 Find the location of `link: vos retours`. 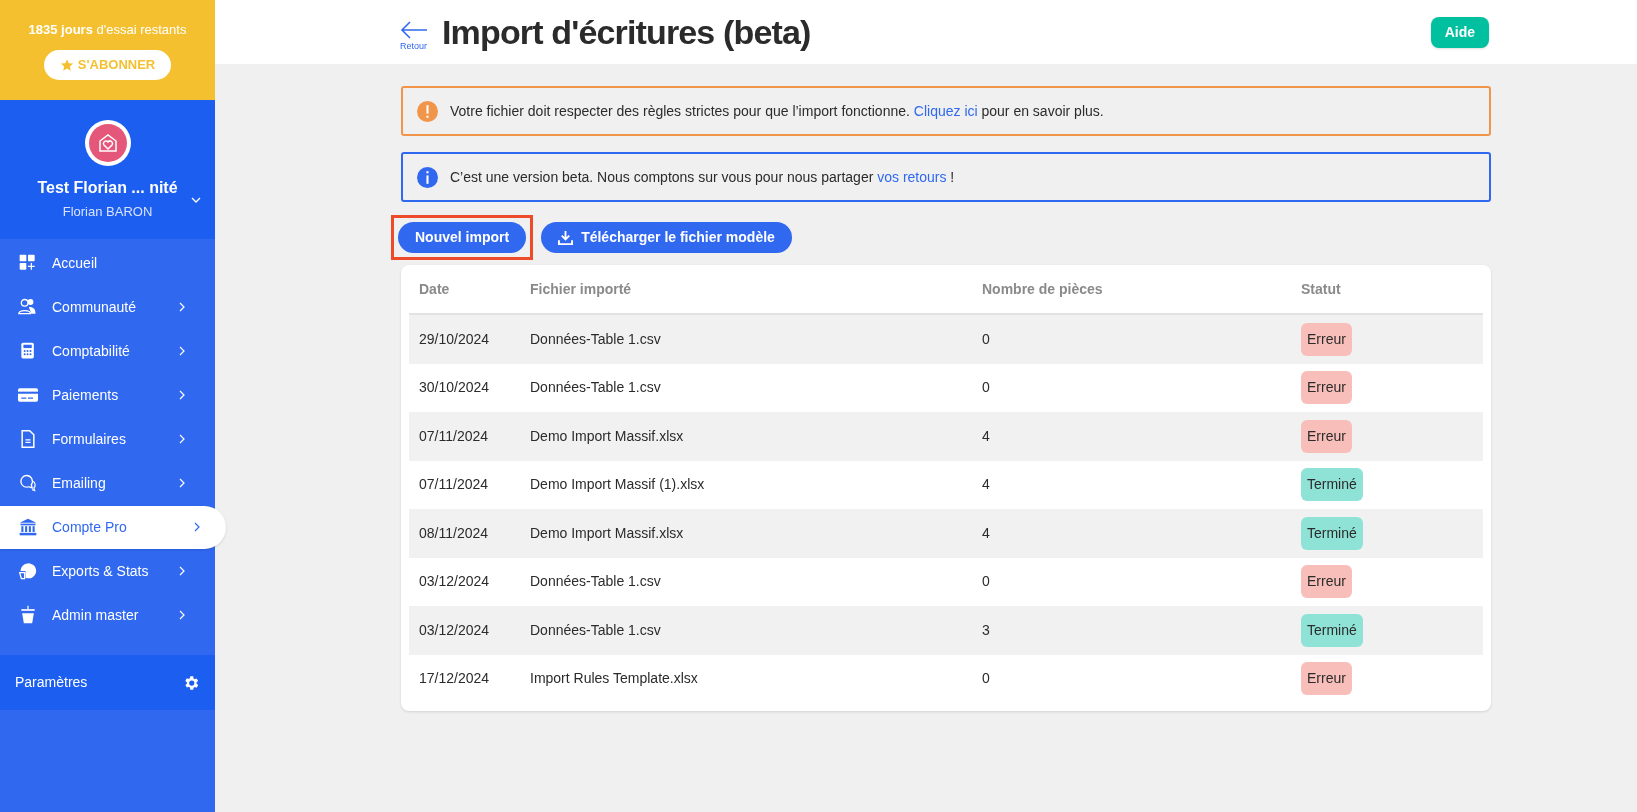

link: vos retours is located at coordinates (912, 176).